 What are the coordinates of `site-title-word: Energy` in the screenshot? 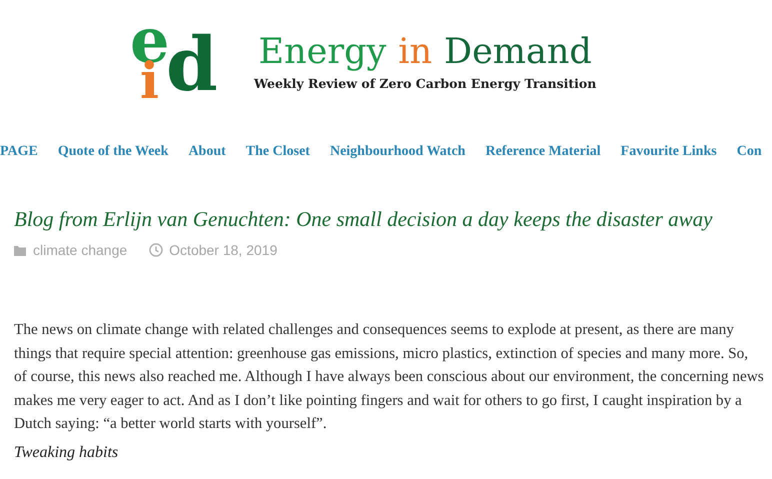 It's located at (322, 52).